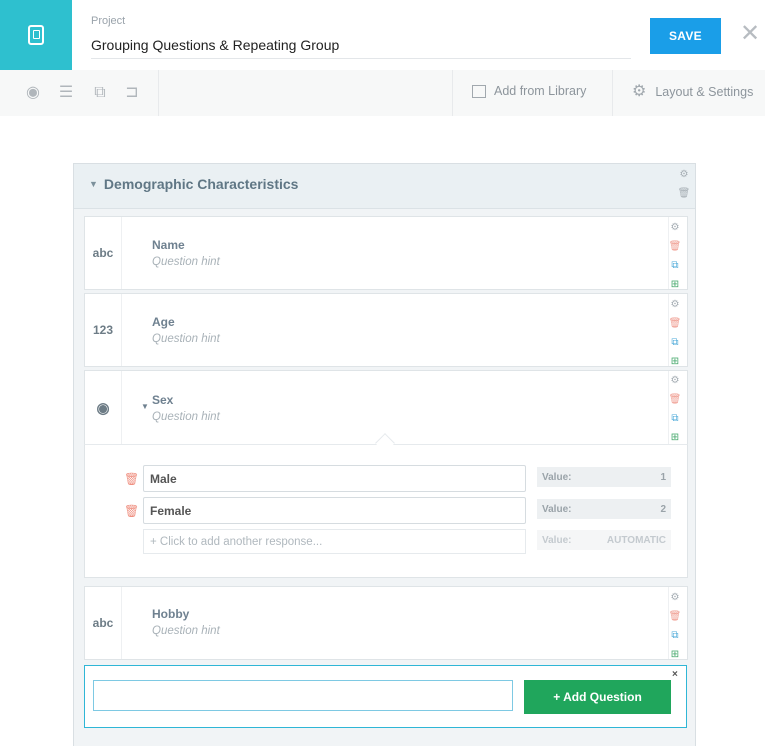  I want to click on close-icon: ✕, so click(750, 34).